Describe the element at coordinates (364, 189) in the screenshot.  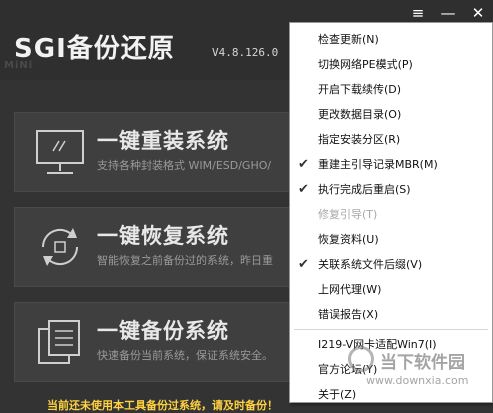
I see `menu-item-label: 执行完成后重启(S)` at that location.